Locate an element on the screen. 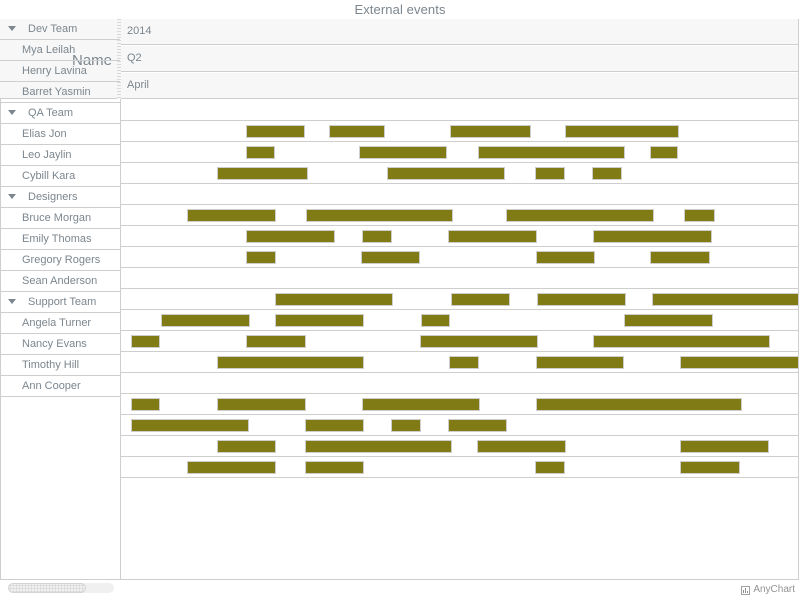  timeline-row-support-team is located at coordinates (460, 383).